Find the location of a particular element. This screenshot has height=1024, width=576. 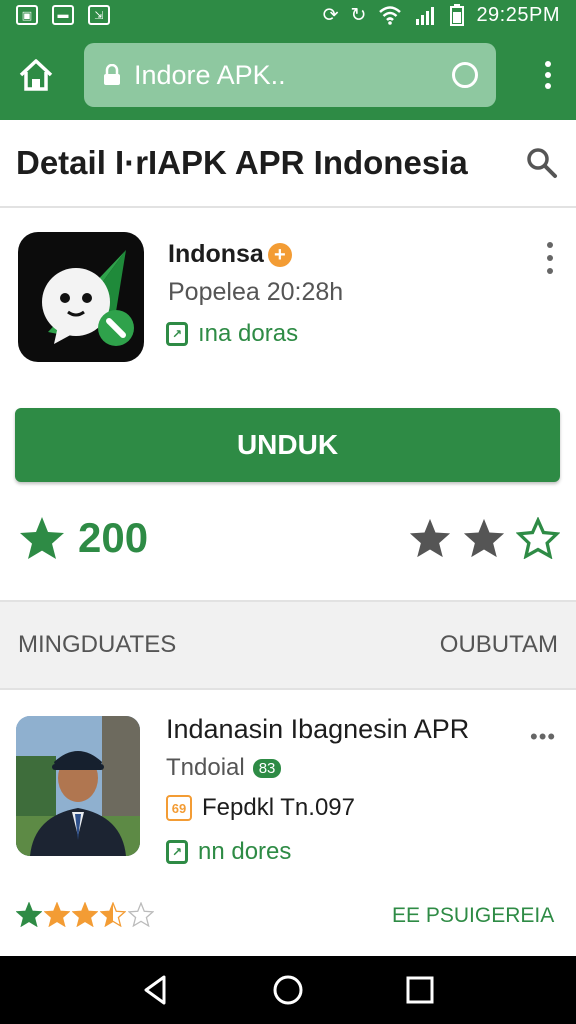

search-icon is located at coordinates (542, 163).